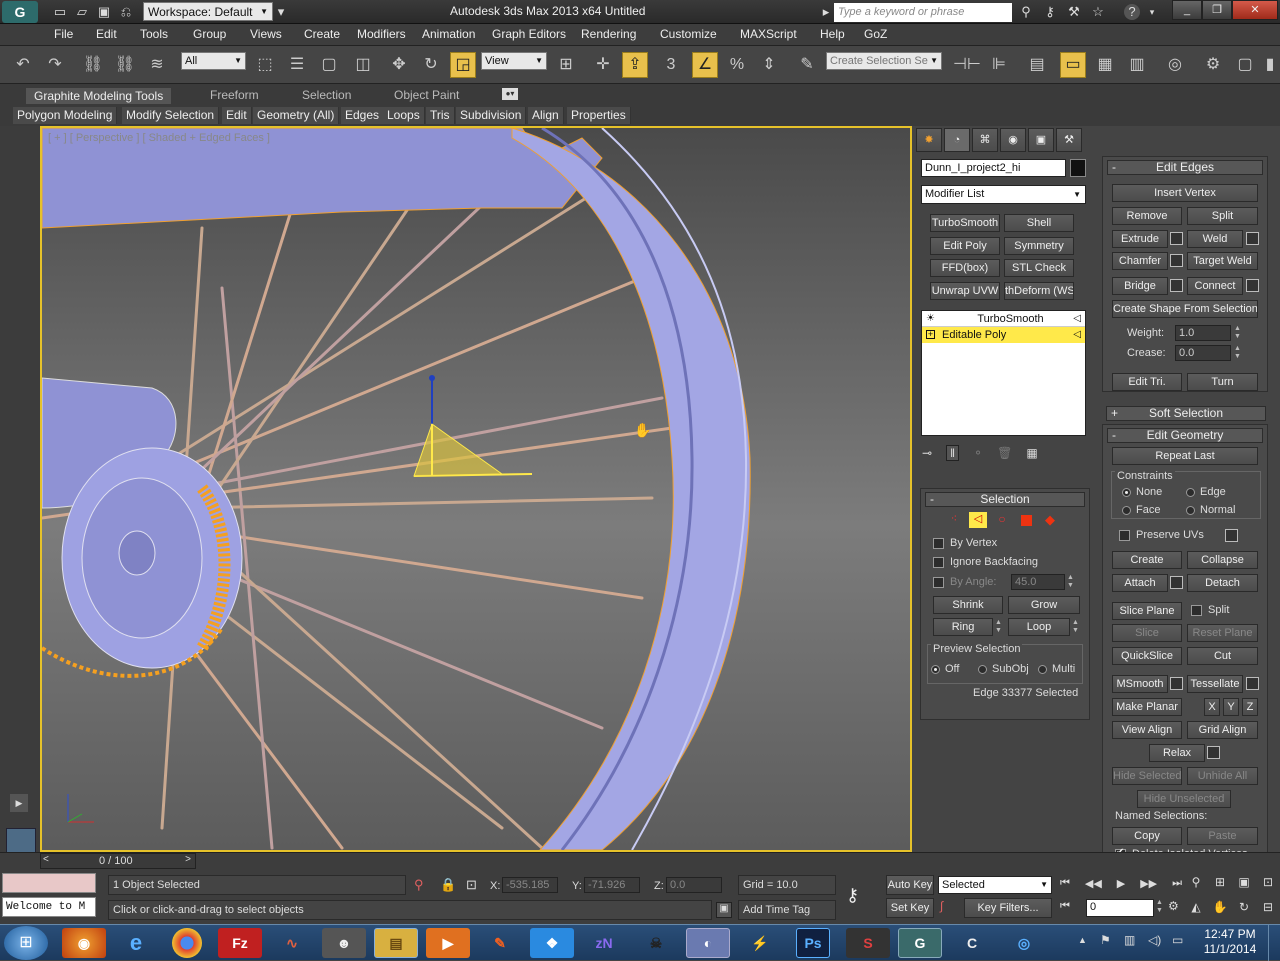  I want to click on workspace-dropdown-icon: ▾, so click(281, 12).